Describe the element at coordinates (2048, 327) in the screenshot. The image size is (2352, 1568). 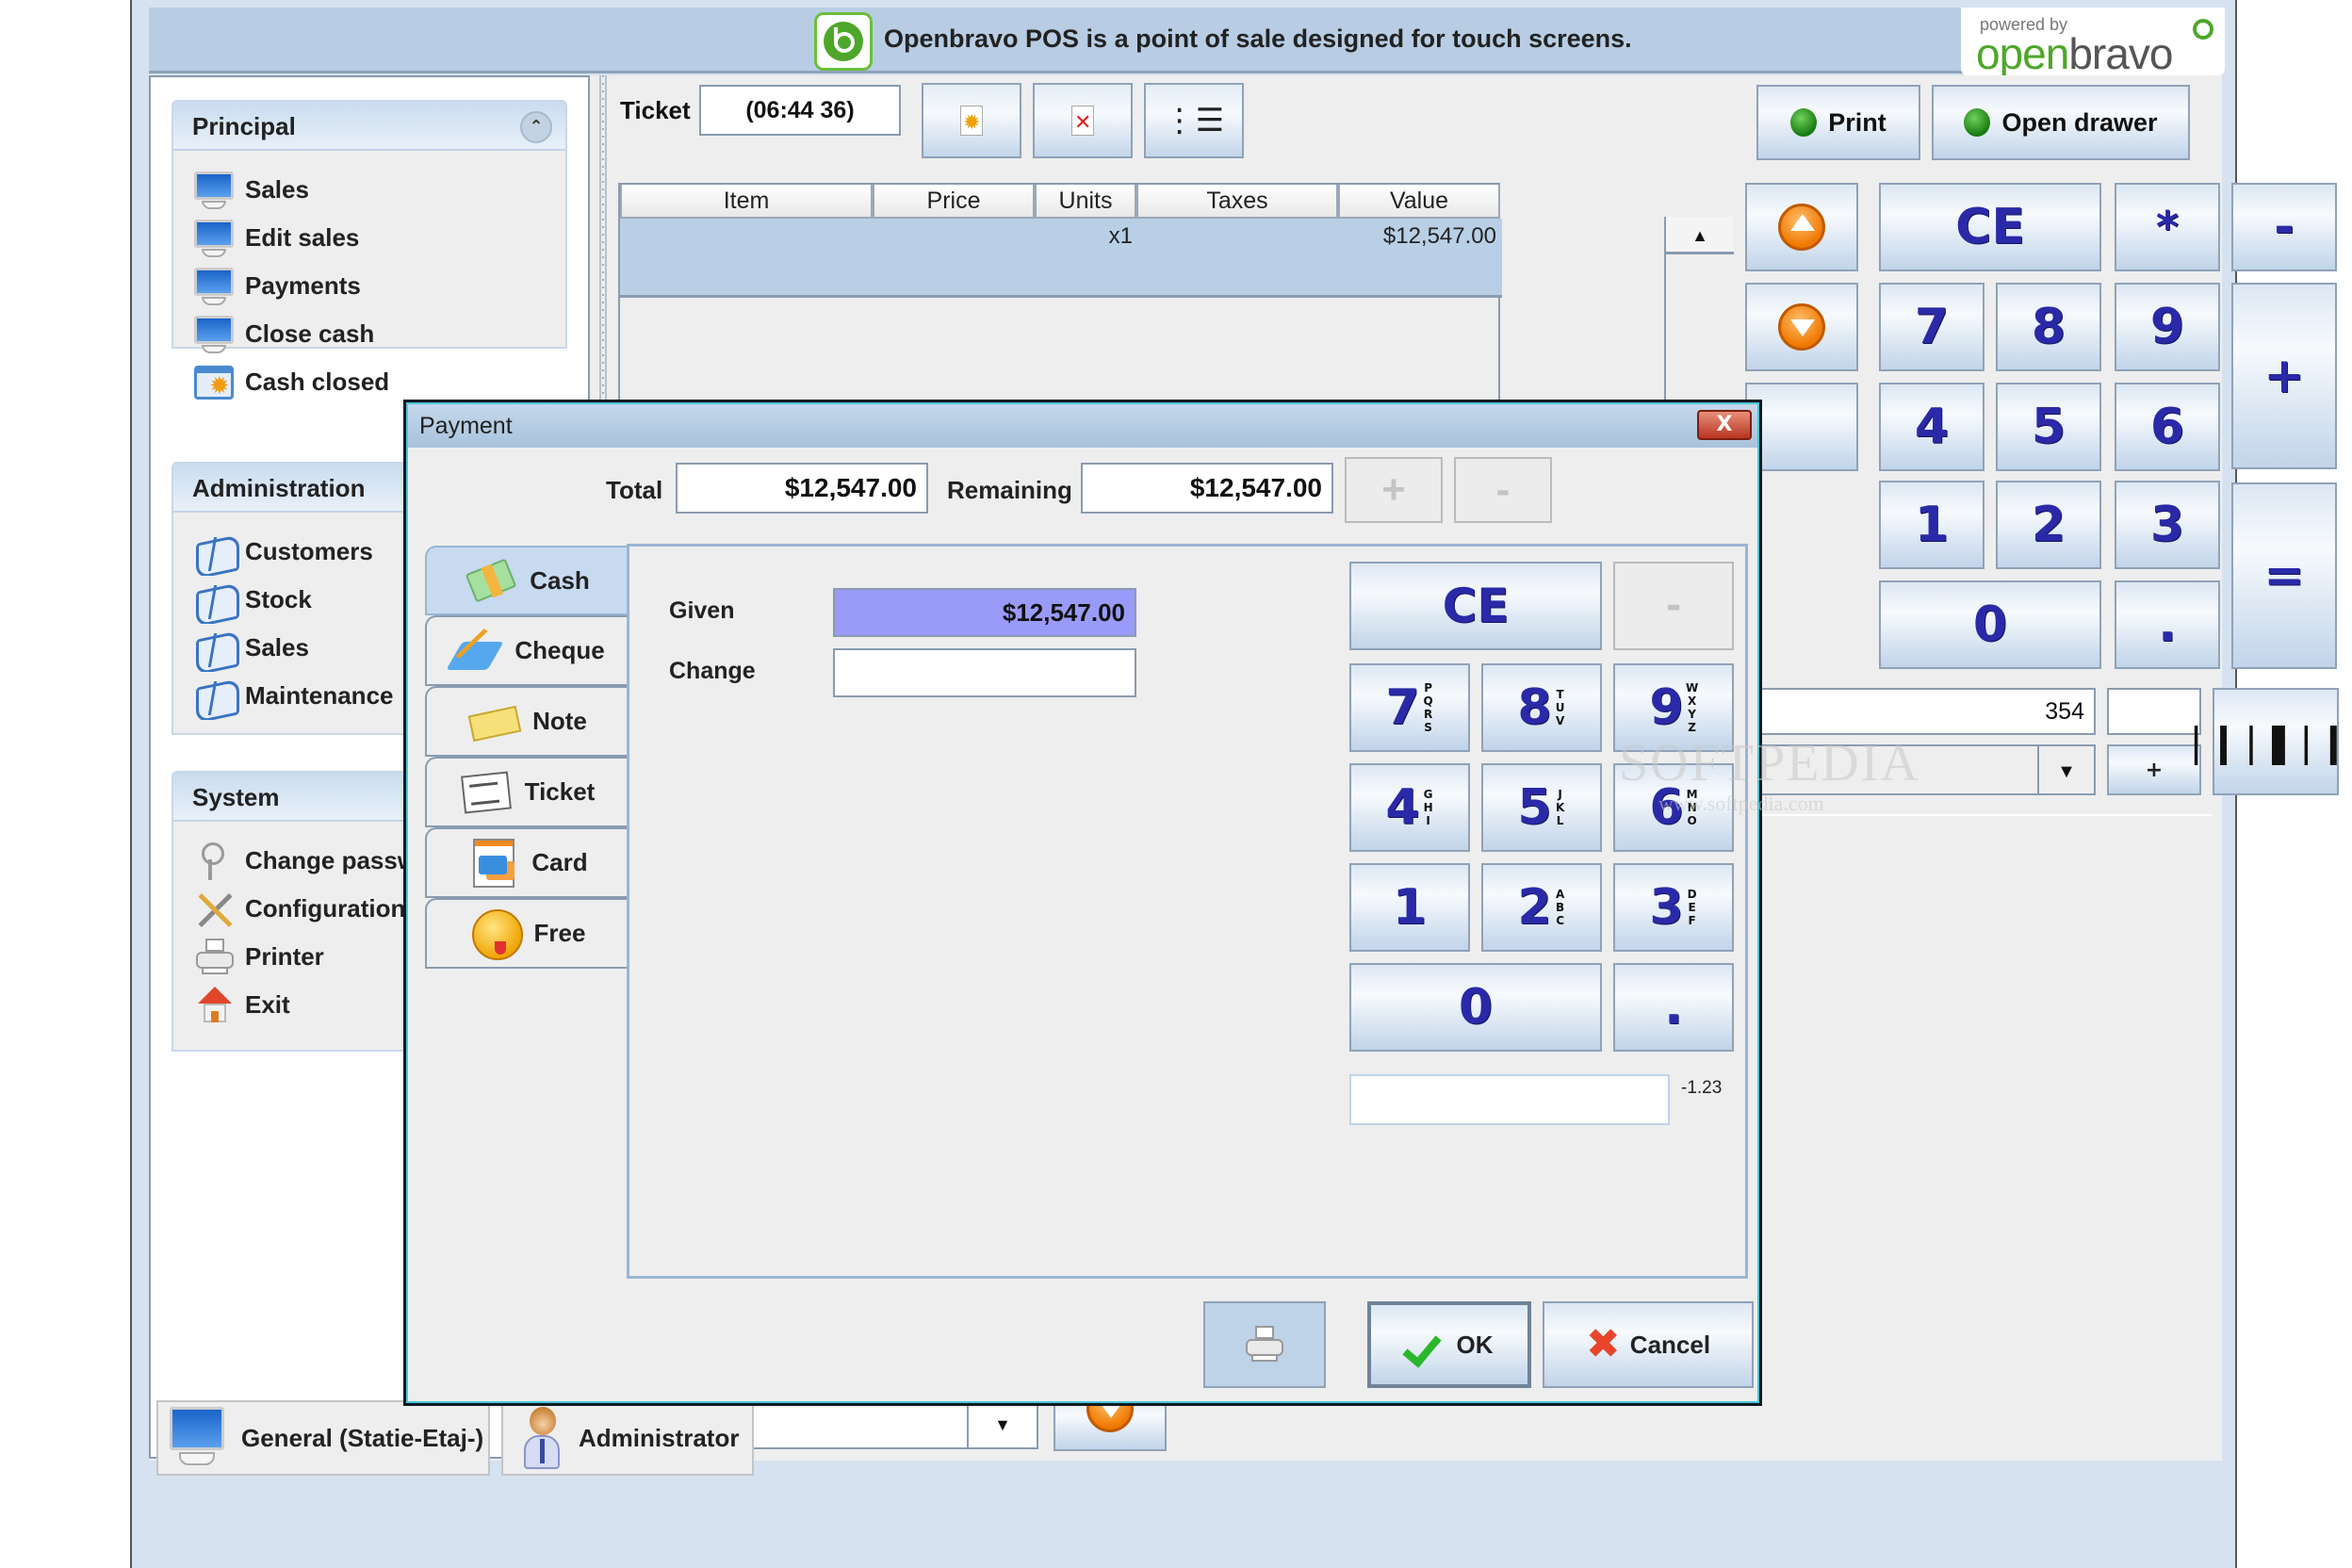
I see `main-key-8: 8` at that location.